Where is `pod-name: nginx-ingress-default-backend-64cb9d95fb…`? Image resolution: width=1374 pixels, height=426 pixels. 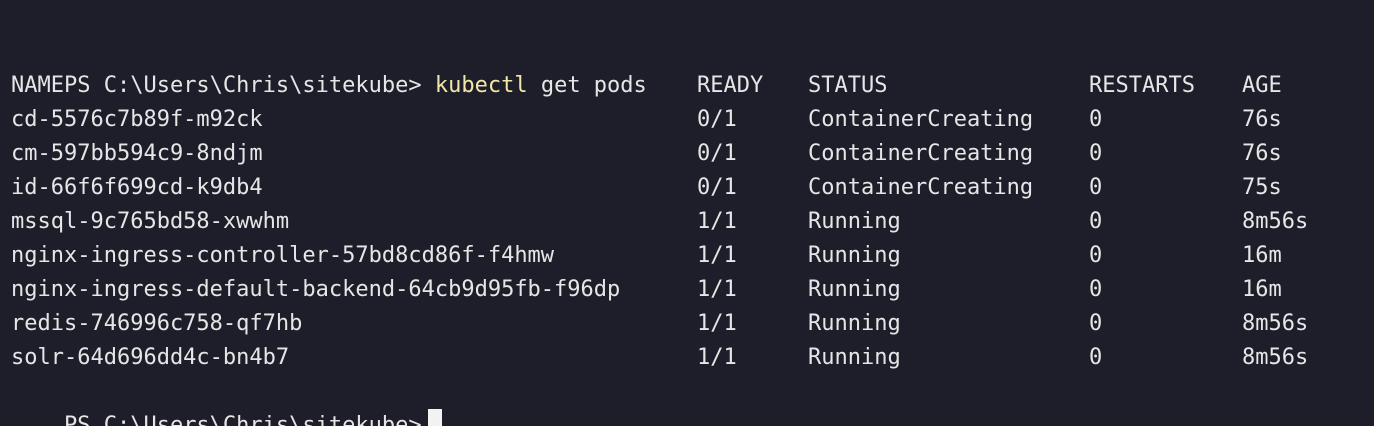
pod-name: nginx-ingress-default-backend-64cb9d95fb… is located at coordinates (316, 289).